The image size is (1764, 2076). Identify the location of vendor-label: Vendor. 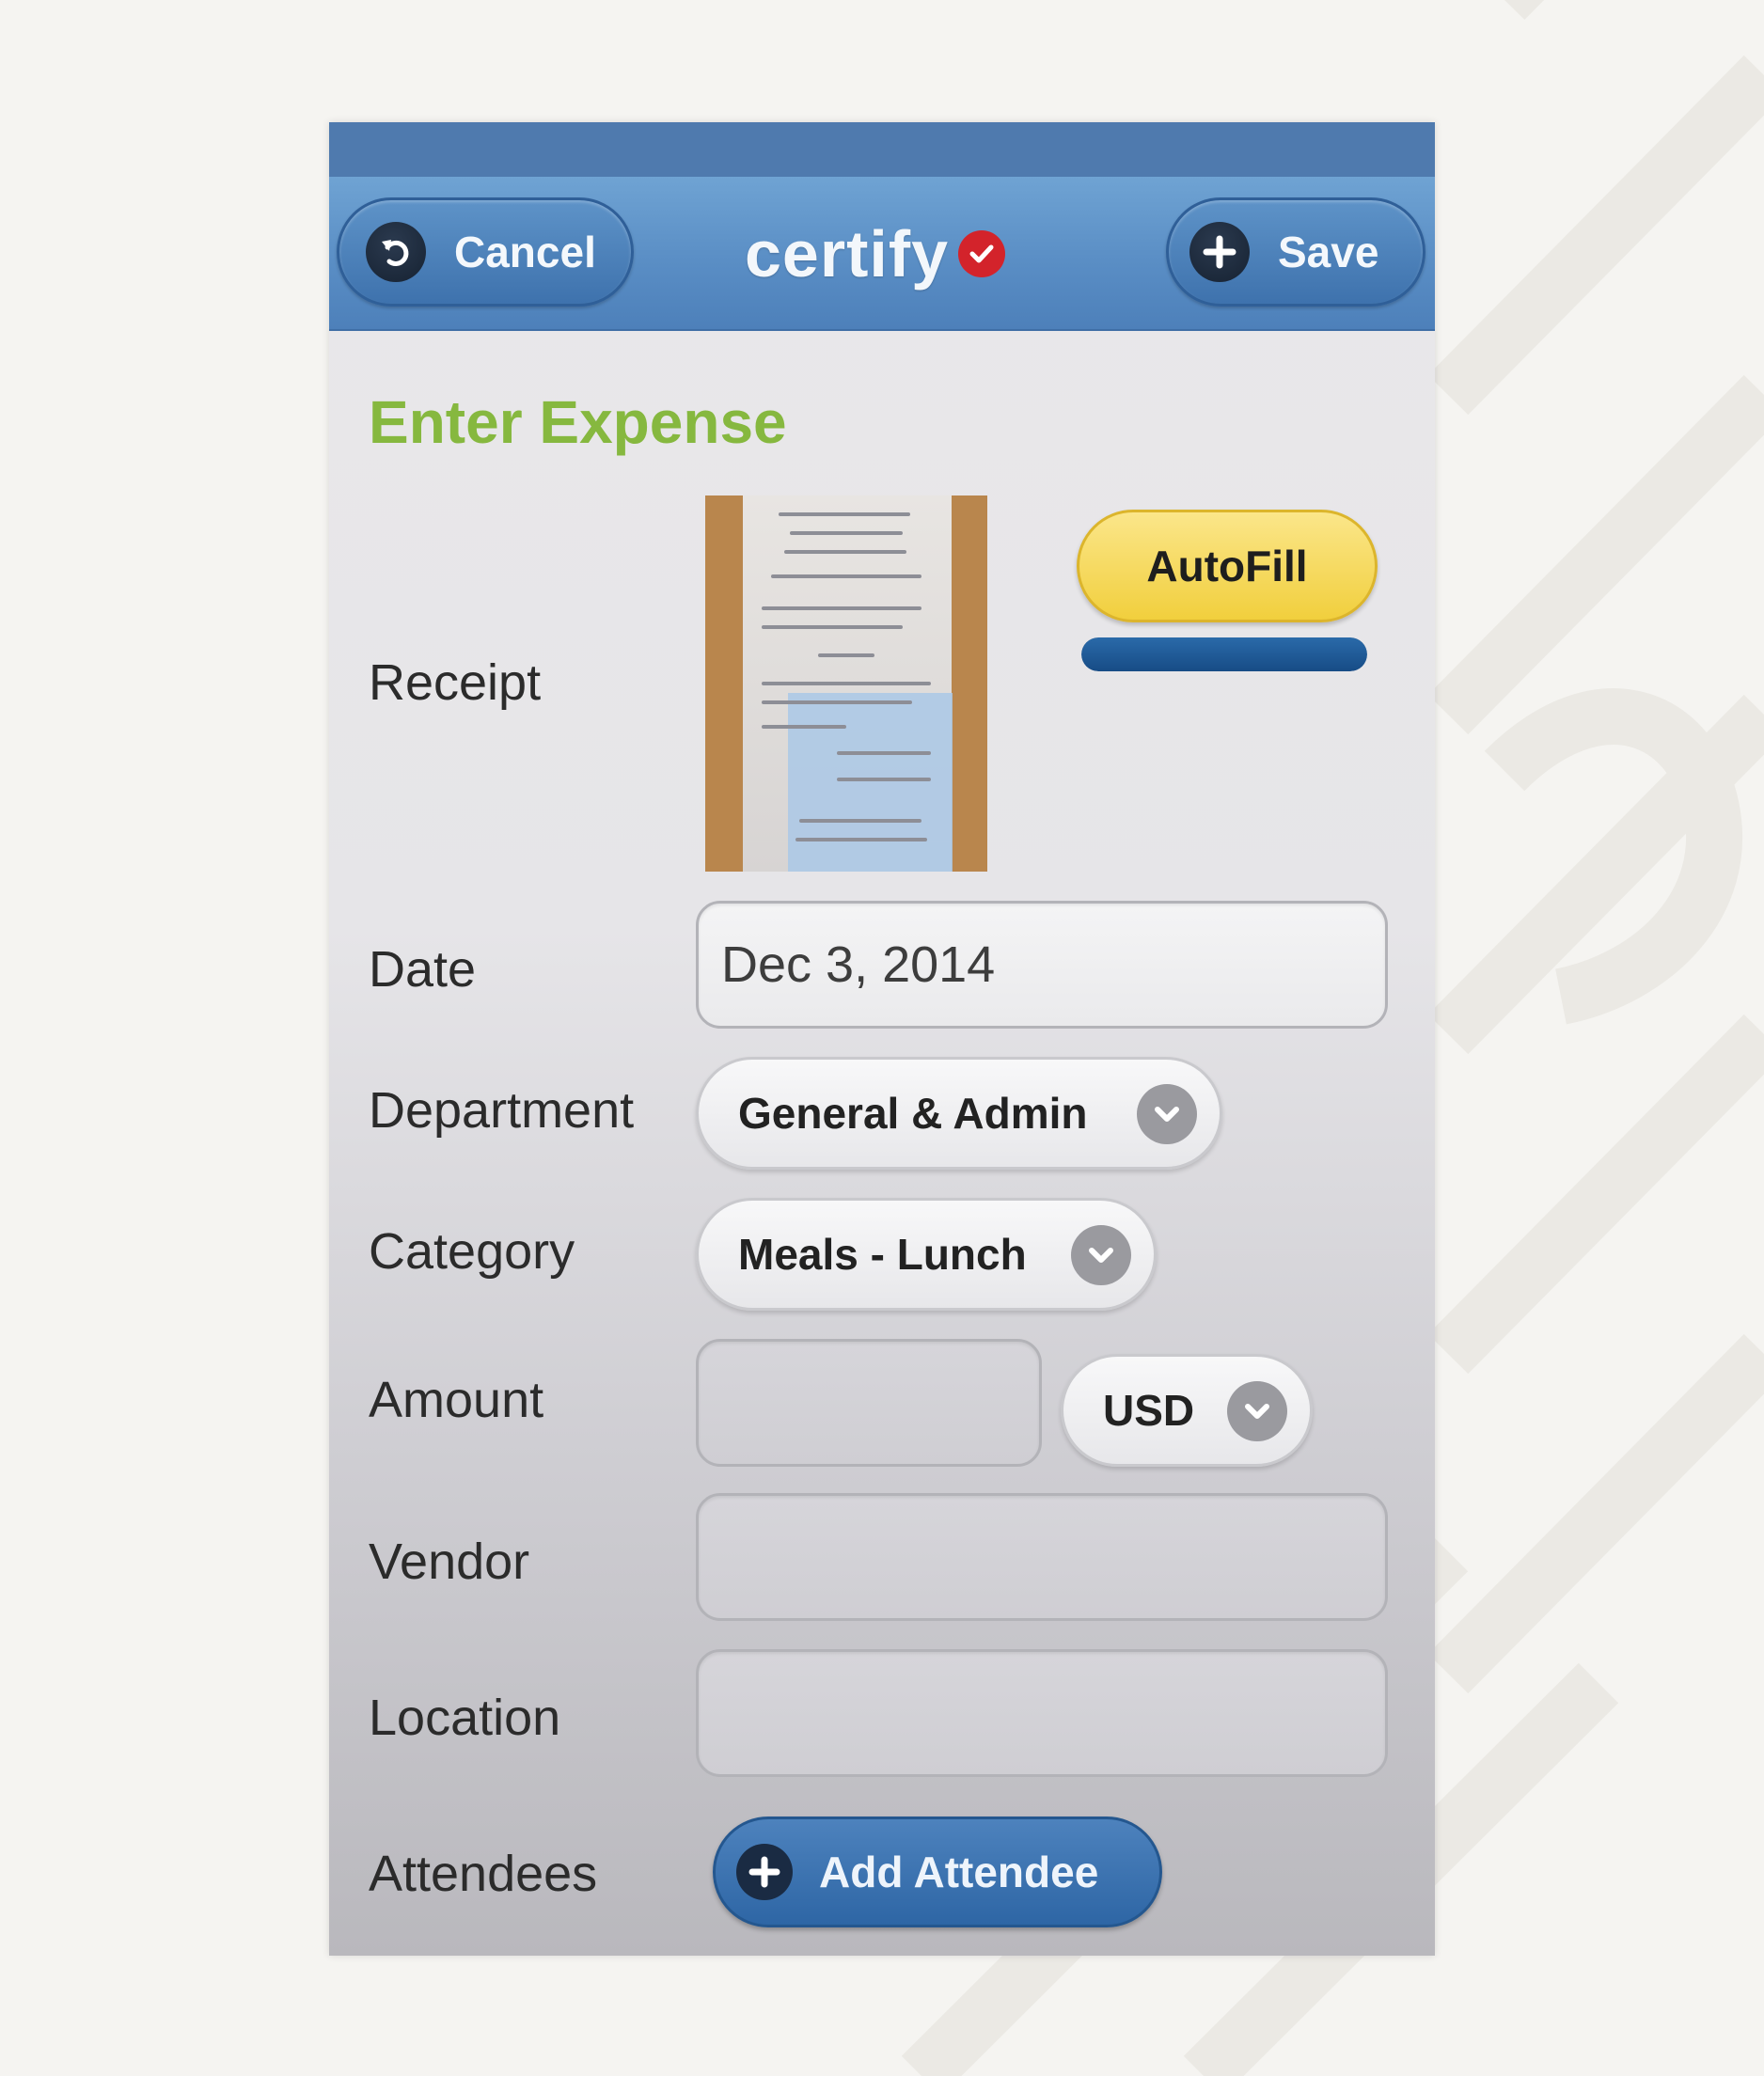
(449, 1561).